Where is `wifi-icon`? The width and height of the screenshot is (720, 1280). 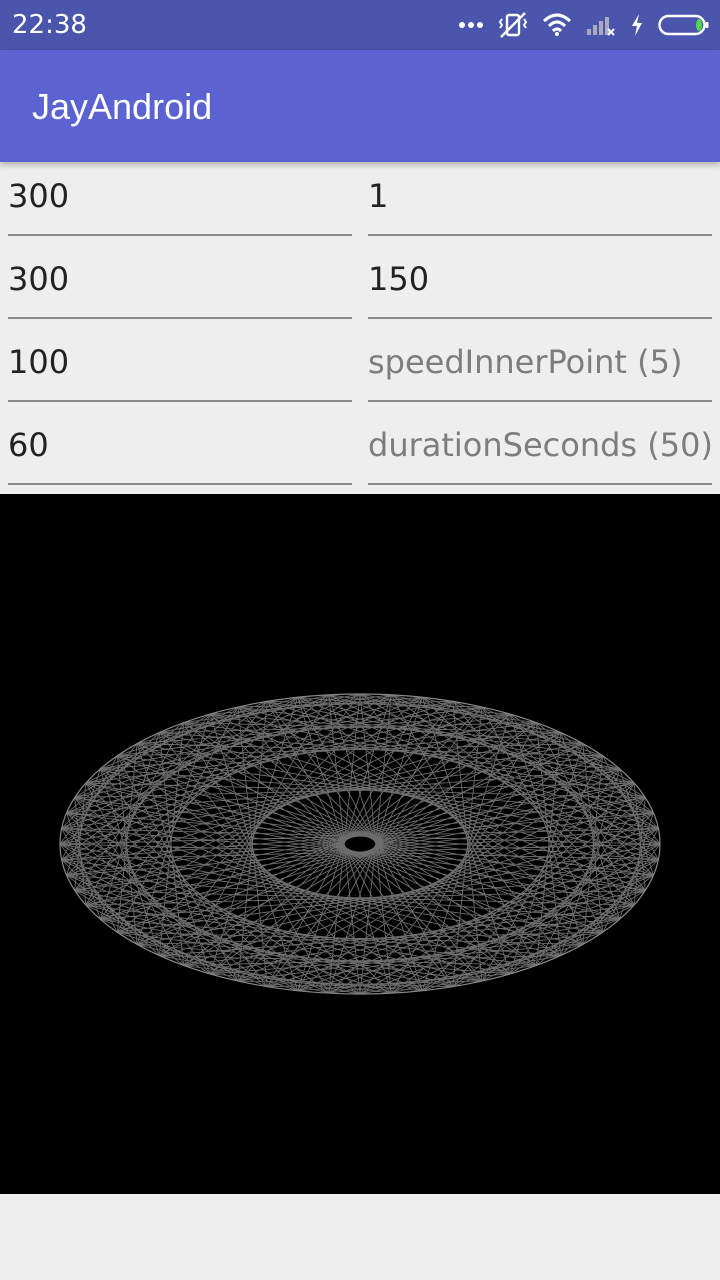
wifi-icon is located at coordinates (557, 25).